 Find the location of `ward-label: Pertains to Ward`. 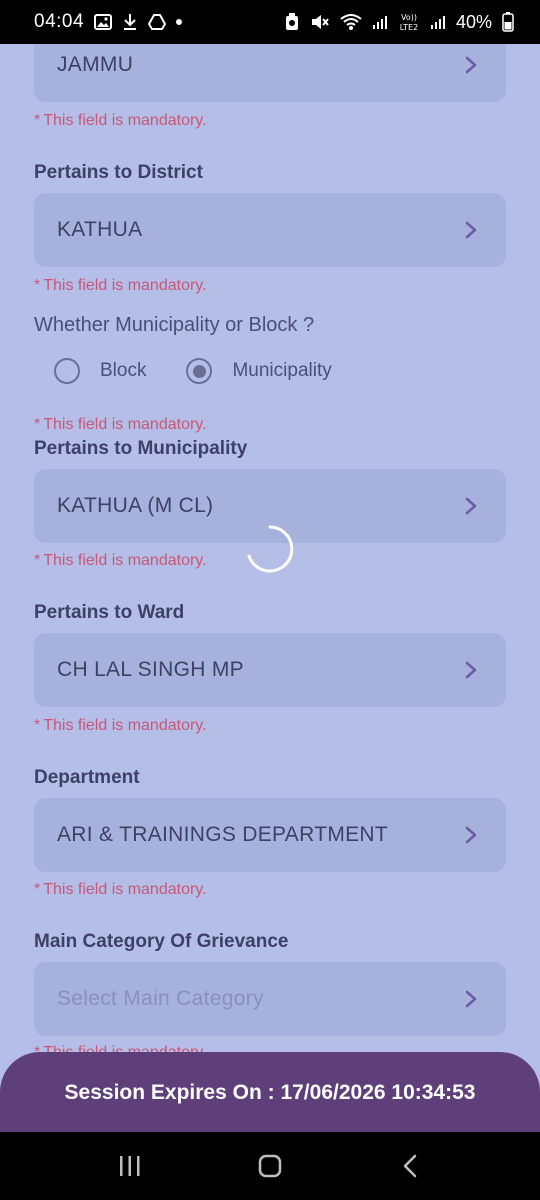

ward-label: Pertains to Ward is located at coordinates (109, 612).